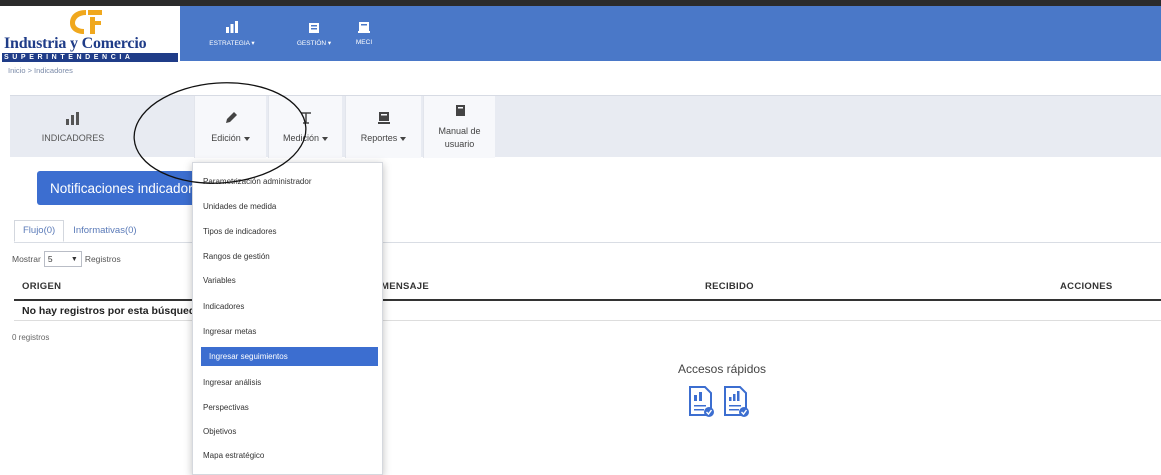 The height and width of the screenshot is (475, 1161). Describe the element at coordinates (240, 231) in the screenshot. I see `menu-item-tipos-indicadores: Tipos de indicadores` at that location.